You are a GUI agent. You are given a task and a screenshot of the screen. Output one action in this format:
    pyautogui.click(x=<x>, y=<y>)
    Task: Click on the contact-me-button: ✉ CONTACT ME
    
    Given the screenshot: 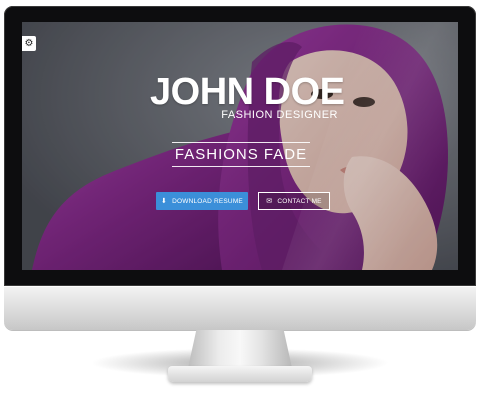 What is the action you would take?
    pyautogui.click(x=294, y=201)
    